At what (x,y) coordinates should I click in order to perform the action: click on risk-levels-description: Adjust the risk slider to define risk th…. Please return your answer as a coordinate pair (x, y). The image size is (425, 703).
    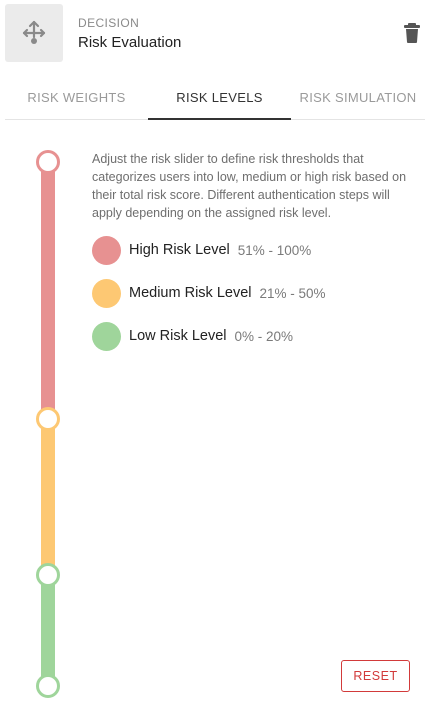
    Looking at the image, I should click on (249, 186).